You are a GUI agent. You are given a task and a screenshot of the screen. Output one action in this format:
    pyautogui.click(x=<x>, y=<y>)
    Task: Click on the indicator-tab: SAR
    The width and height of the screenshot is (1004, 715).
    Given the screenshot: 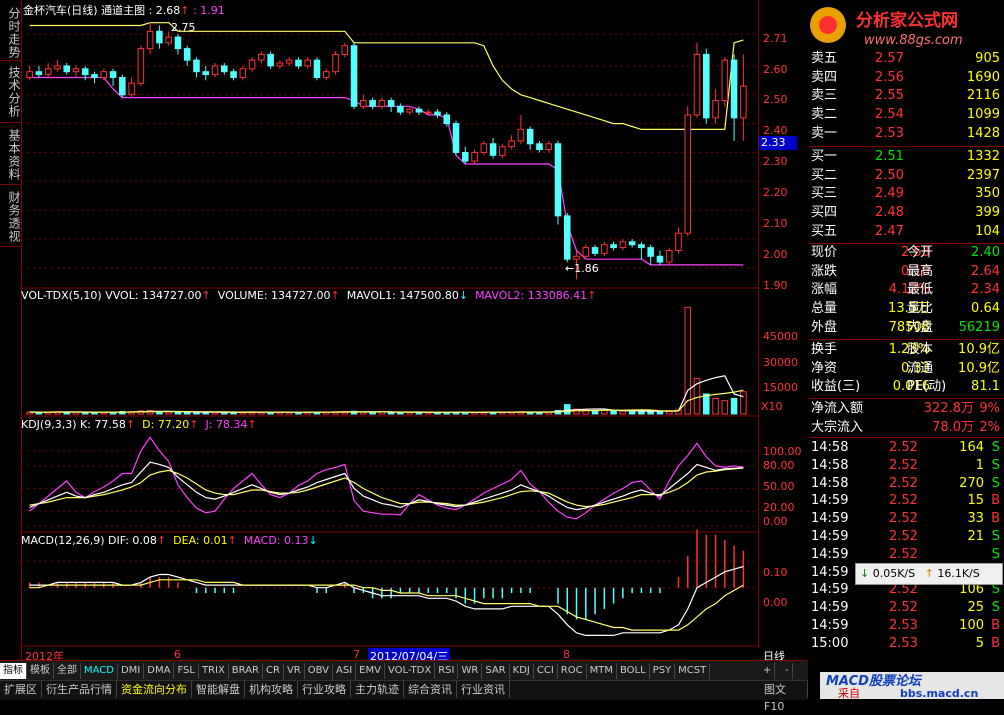 What is the action you would take?
    pyautogui.click(x=496, y=671)
    